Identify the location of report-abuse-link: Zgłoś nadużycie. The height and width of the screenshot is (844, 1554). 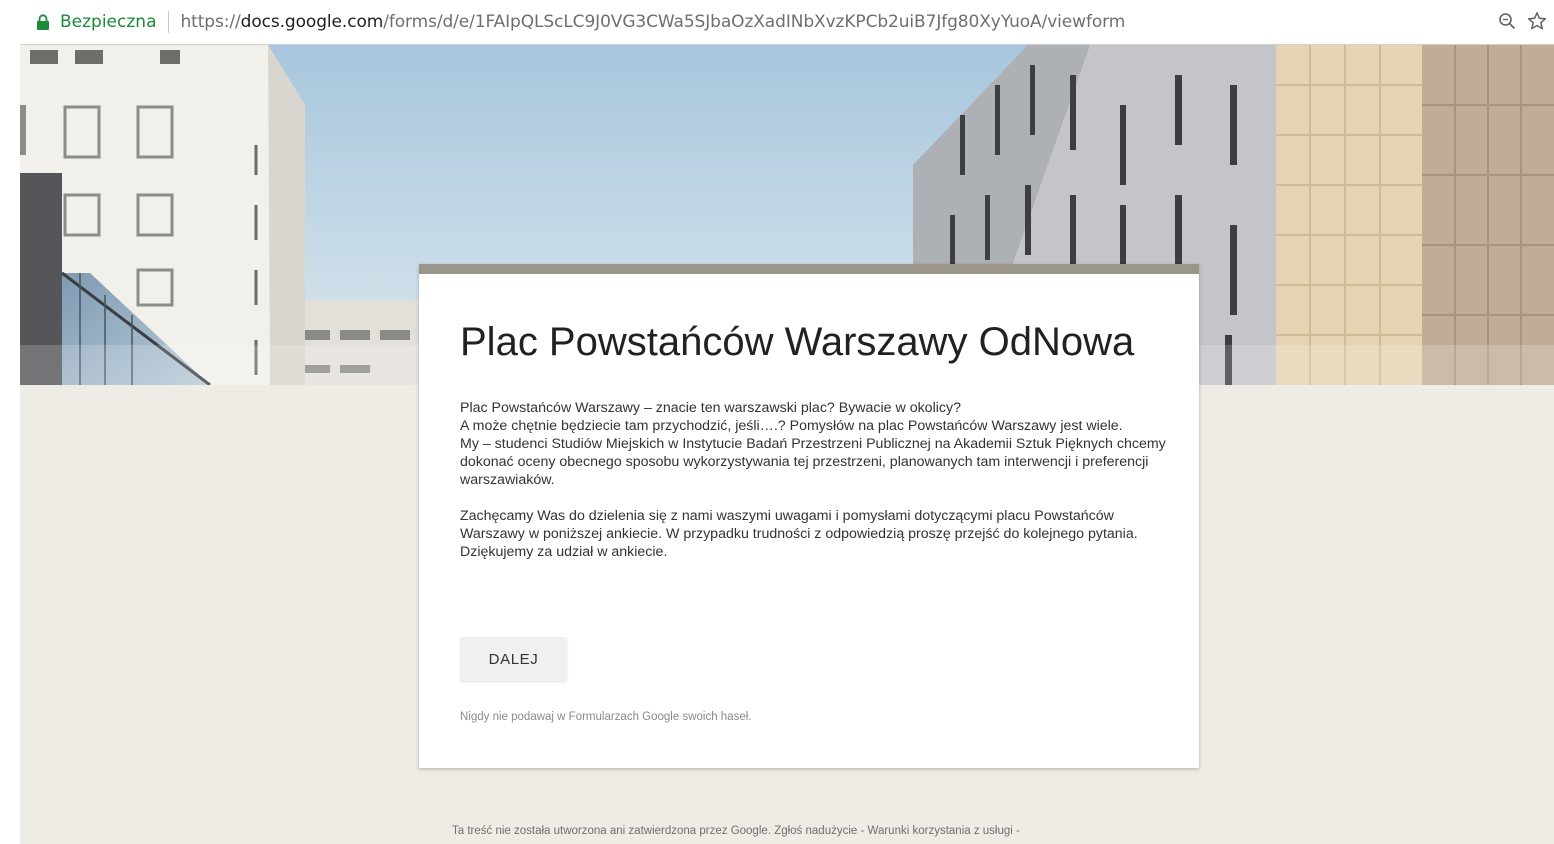
(815, 831).